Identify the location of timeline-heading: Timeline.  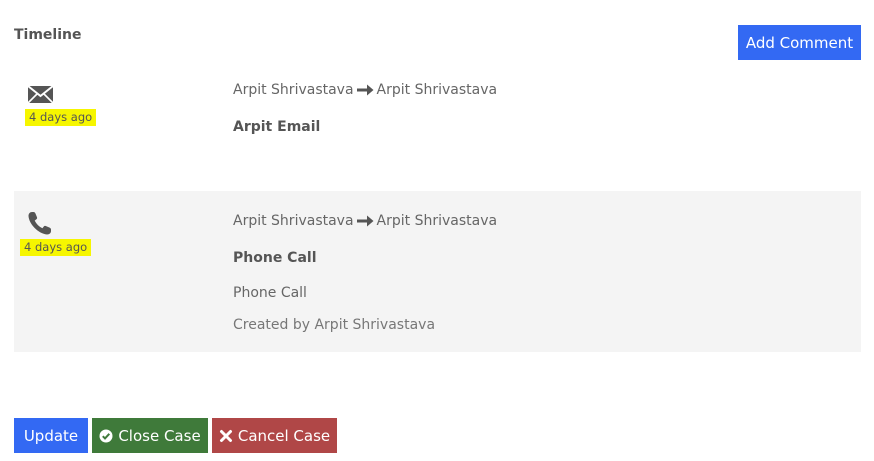
(48, 35).